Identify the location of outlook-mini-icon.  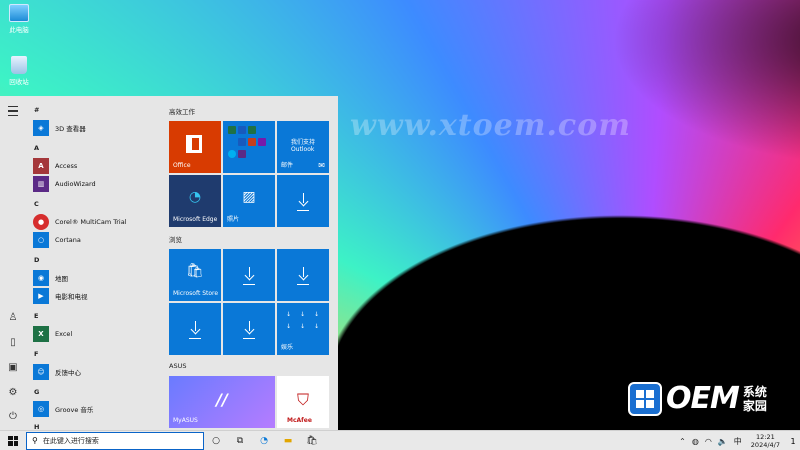
(262, 130).